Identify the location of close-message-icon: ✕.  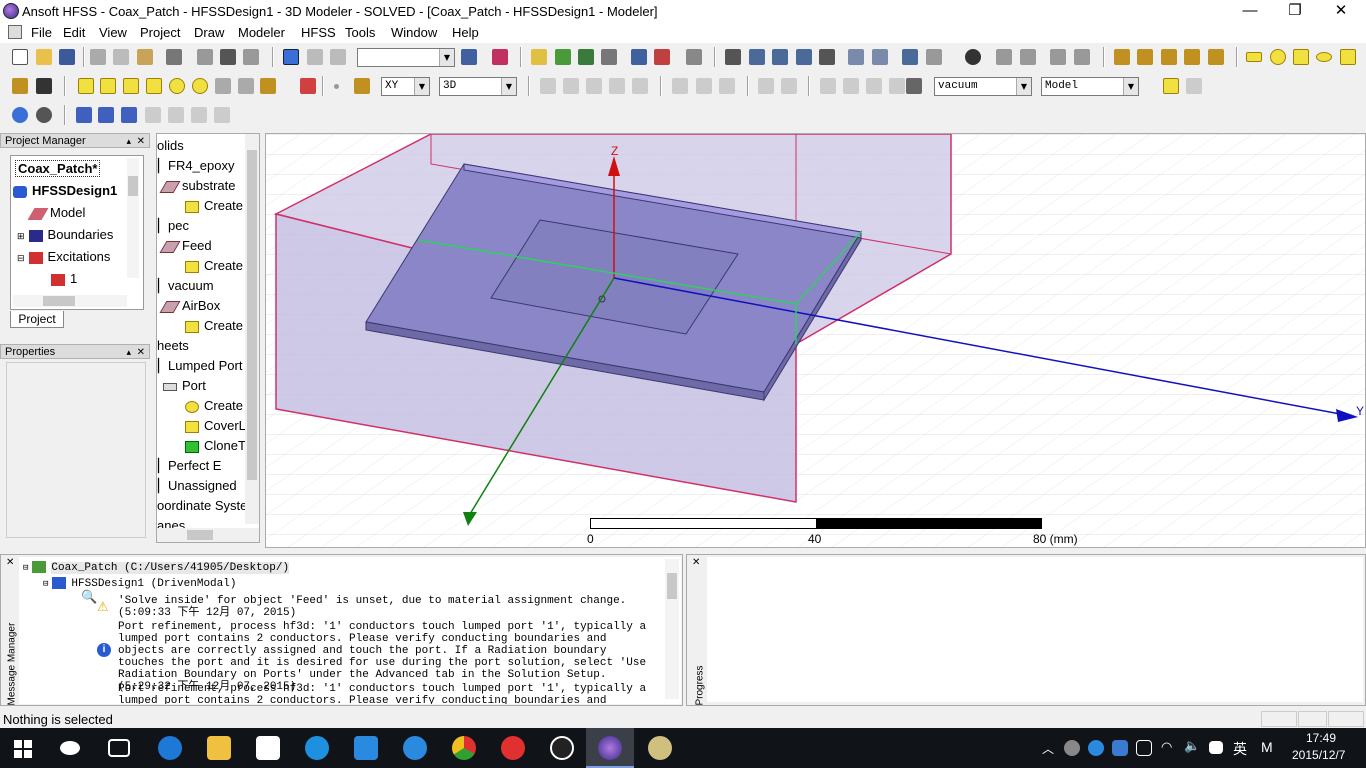
(10, 562).